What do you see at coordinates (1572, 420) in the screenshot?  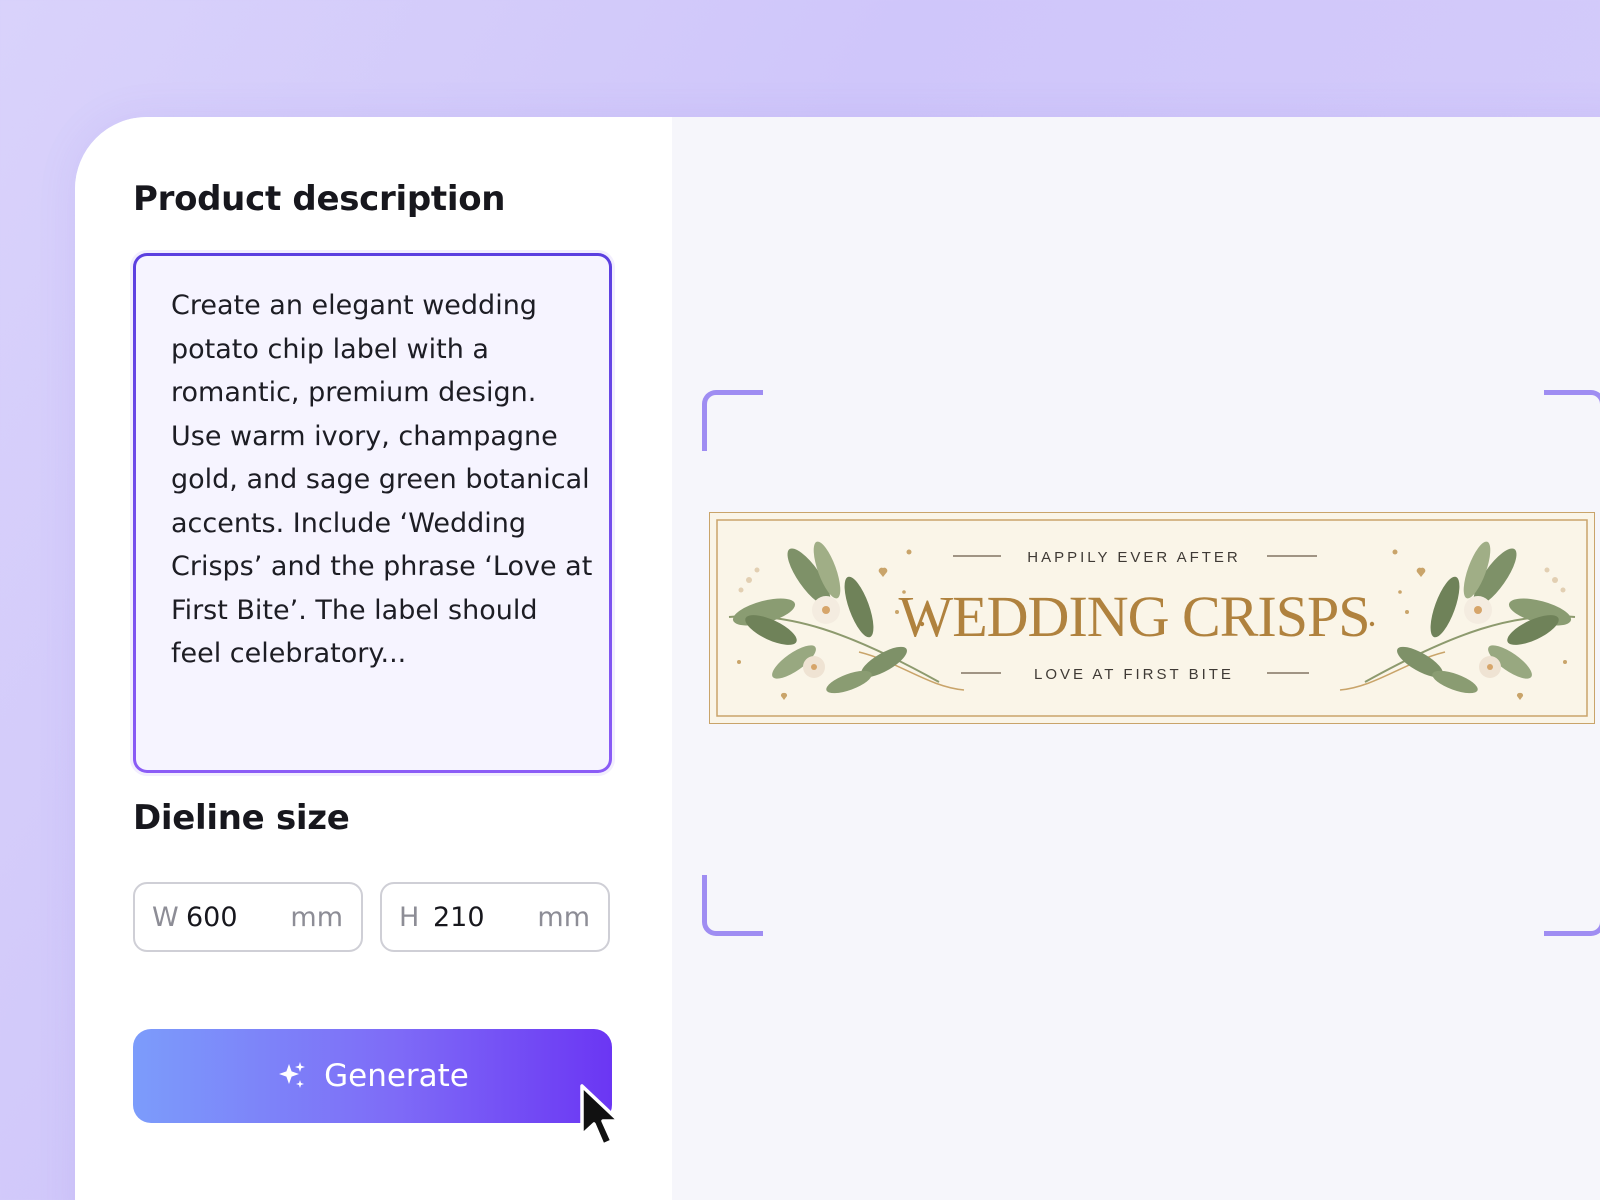 I see `preview-corner-top-right` at bounding box center [1572, 420].